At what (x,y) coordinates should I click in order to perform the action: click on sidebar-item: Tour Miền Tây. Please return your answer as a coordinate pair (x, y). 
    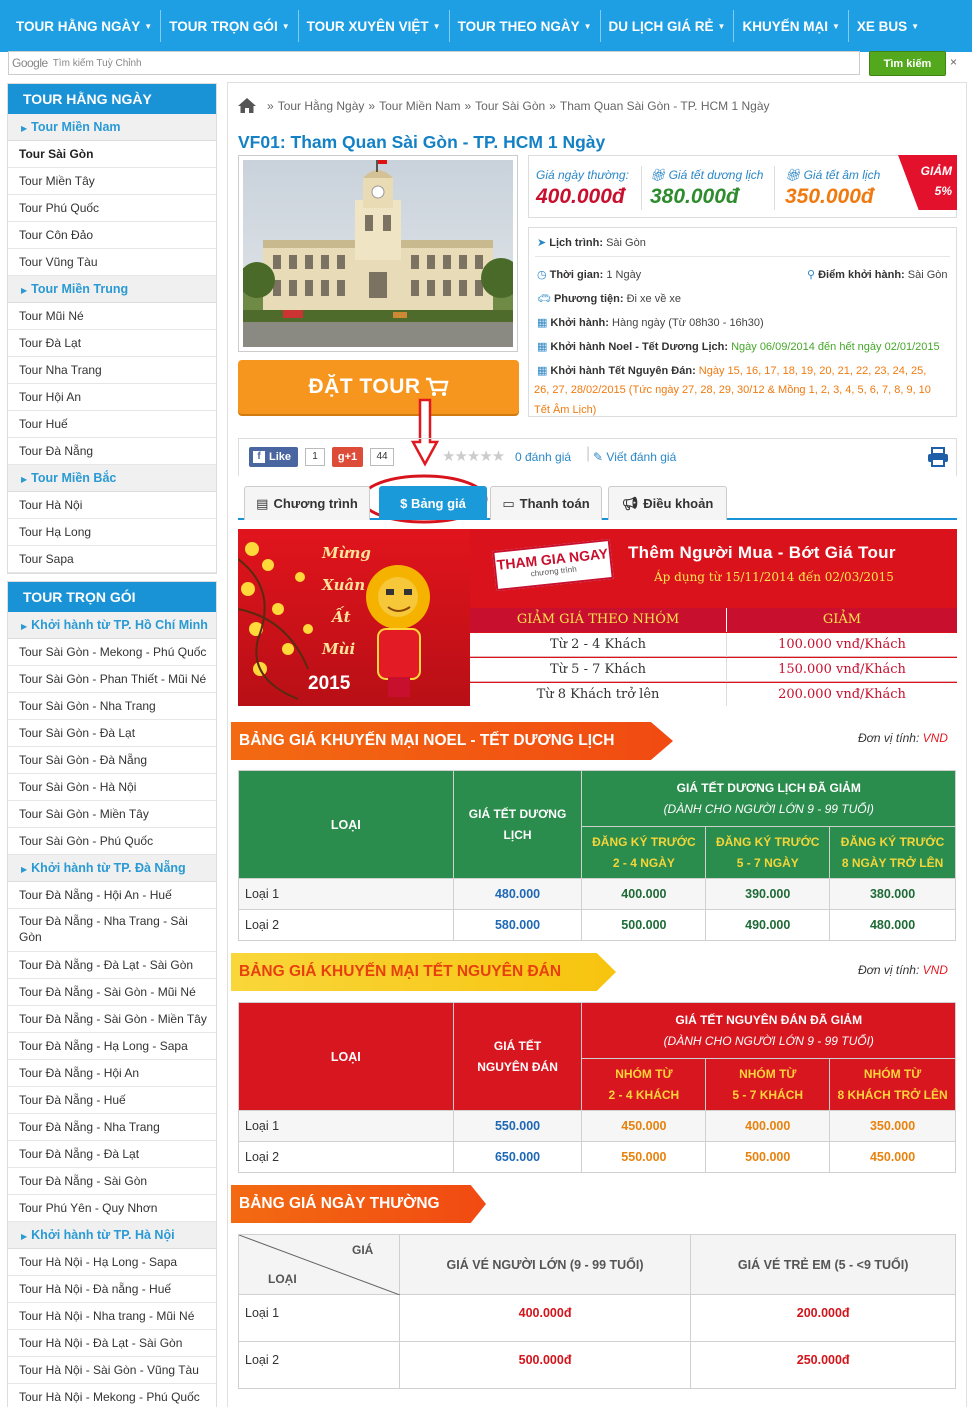
    Looking at the image, I should click on (112, 181).